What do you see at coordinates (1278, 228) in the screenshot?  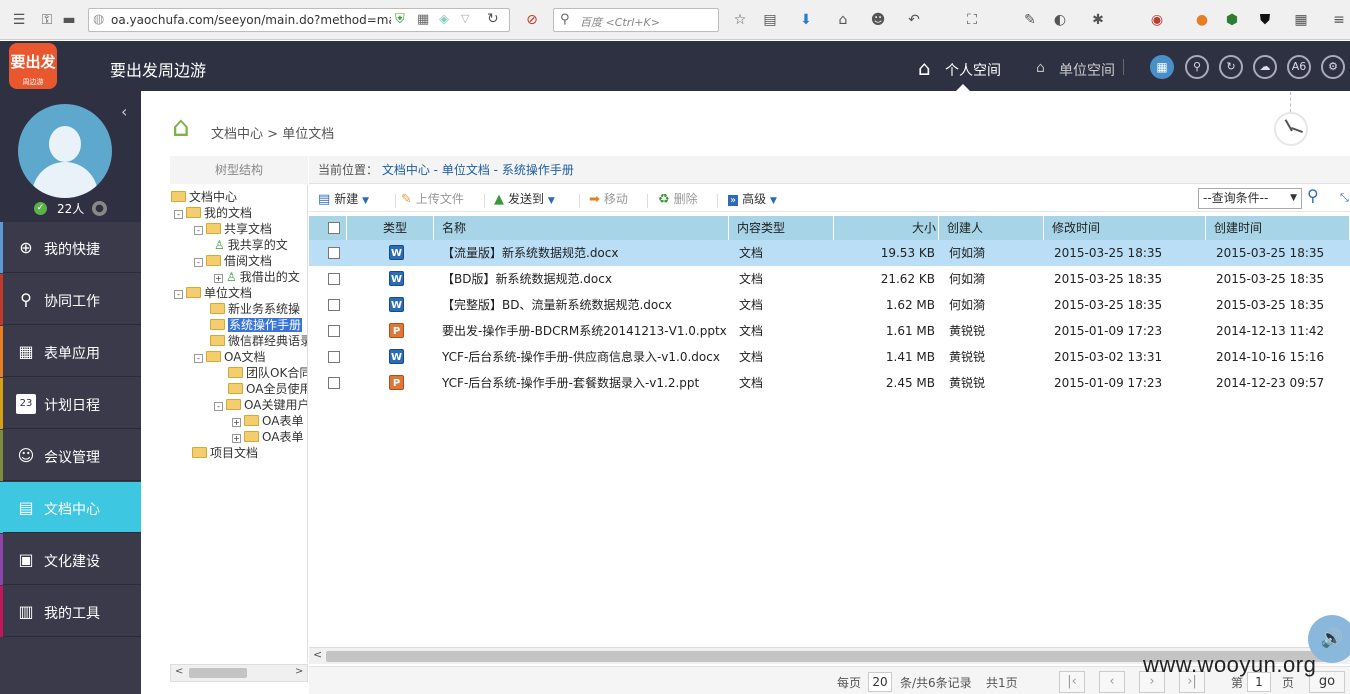 I see `column-header-created: 创建时间` at bounding box center [1278, 228].